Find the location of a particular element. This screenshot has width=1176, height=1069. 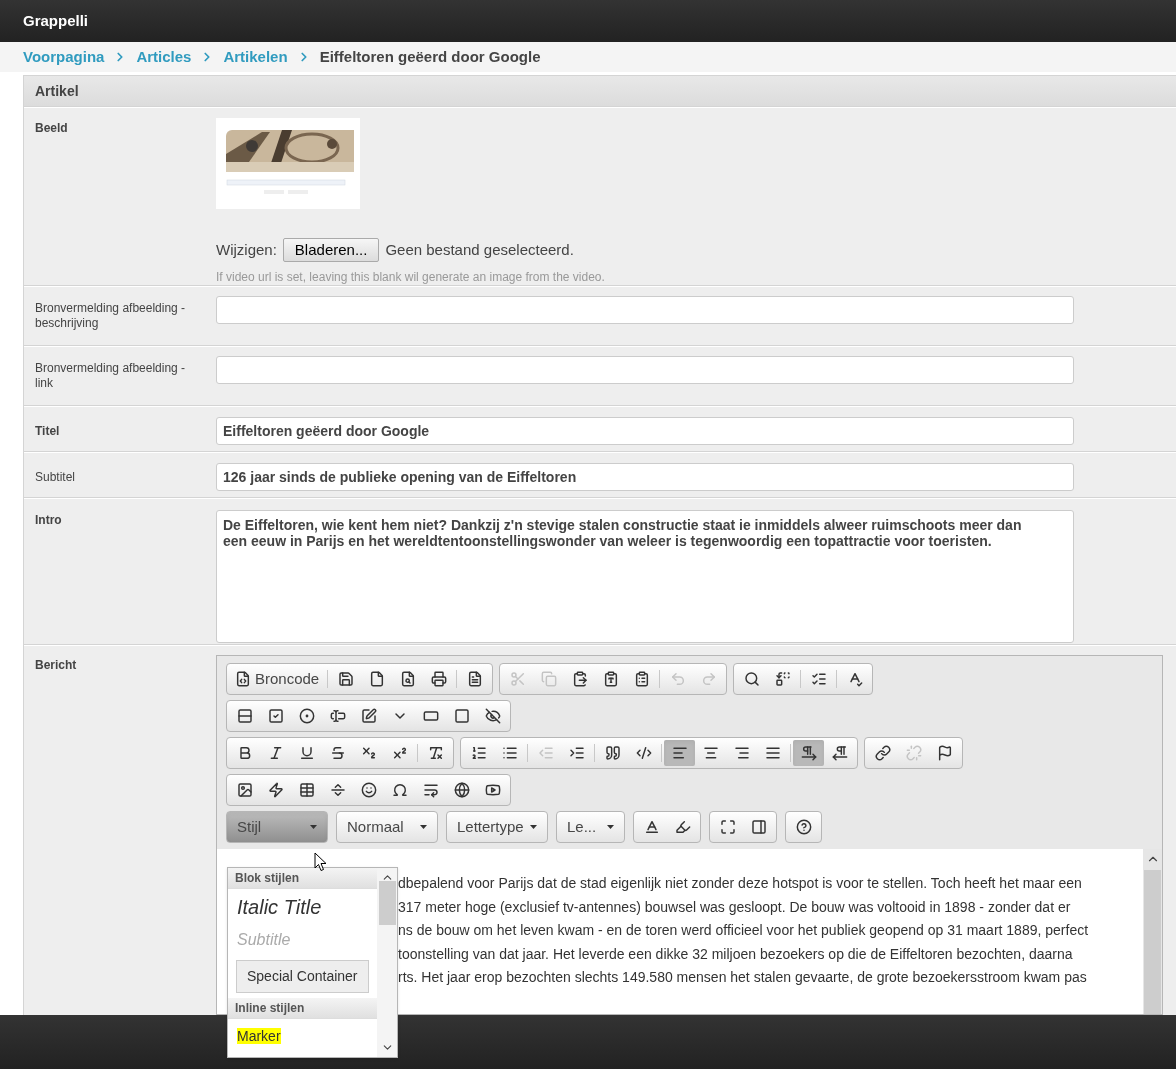

toolbar-button: Broncode is located at coordinates (277, 679).